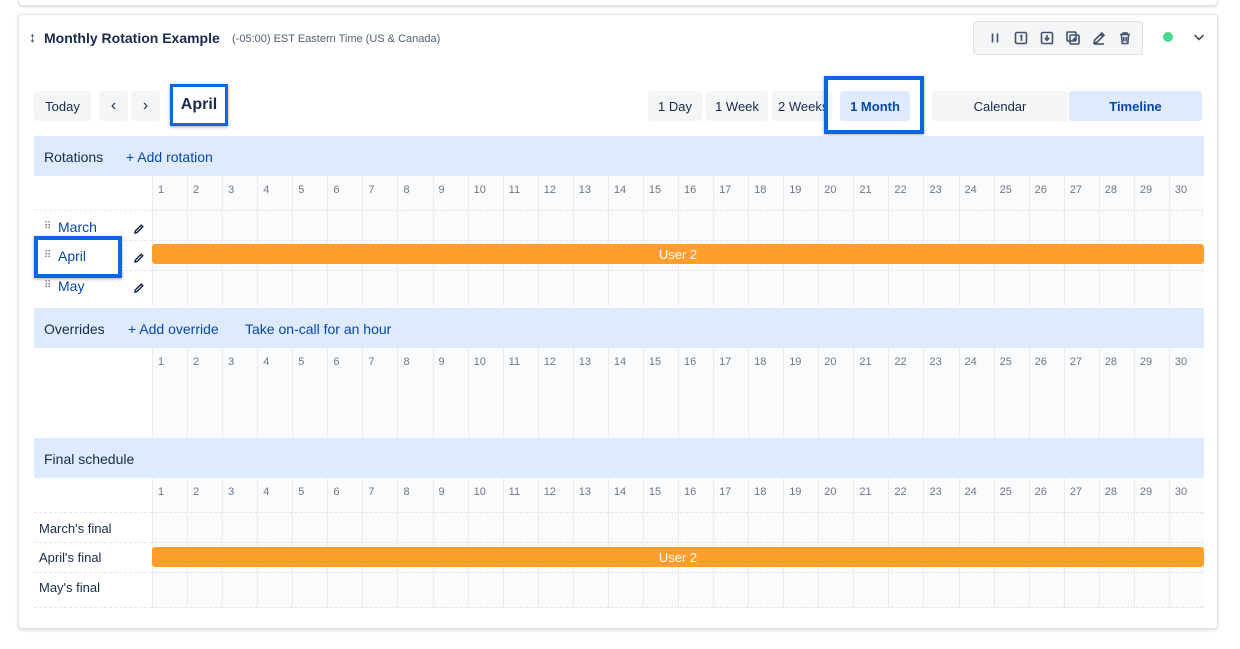  What do you see at coordinates (1073, 38) in the screenshot?
I see `duplicate-icon` at bounding box center [1073, 38].